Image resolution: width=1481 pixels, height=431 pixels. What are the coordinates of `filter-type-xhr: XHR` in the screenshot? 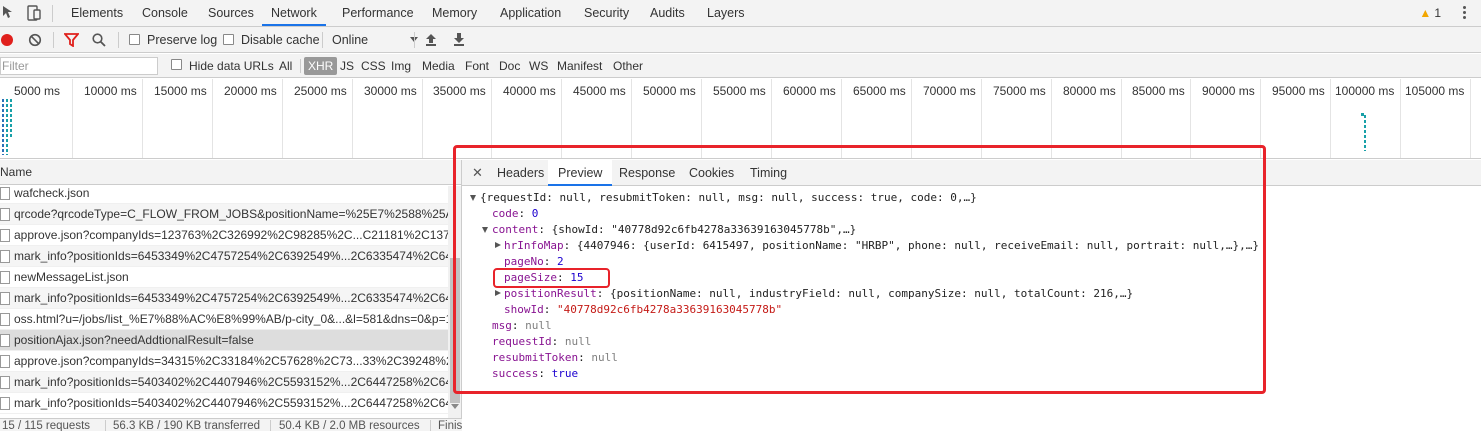 It's located at (321, 66).